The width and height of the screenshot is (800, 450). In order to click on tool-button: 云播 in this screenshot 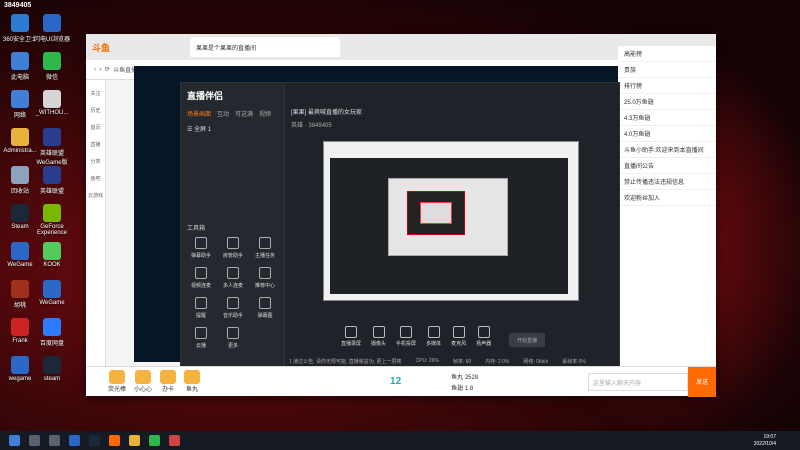, I will do `click(201, 338)`.